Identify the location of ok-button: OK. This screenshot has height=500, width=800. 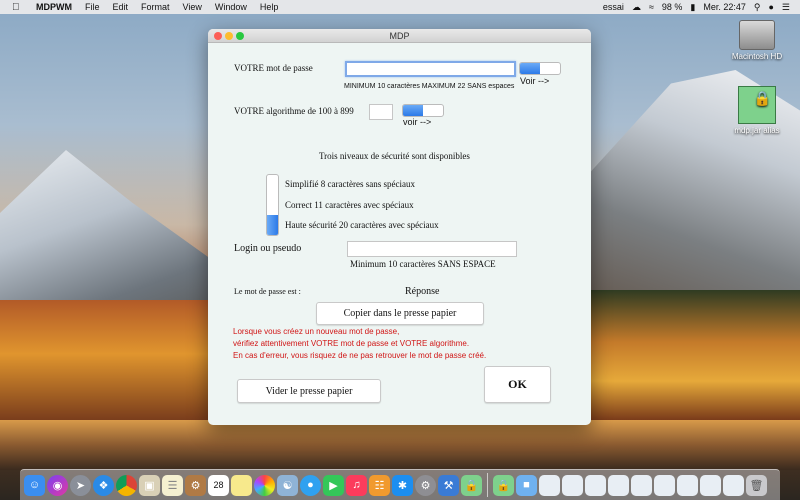
(517, 384).